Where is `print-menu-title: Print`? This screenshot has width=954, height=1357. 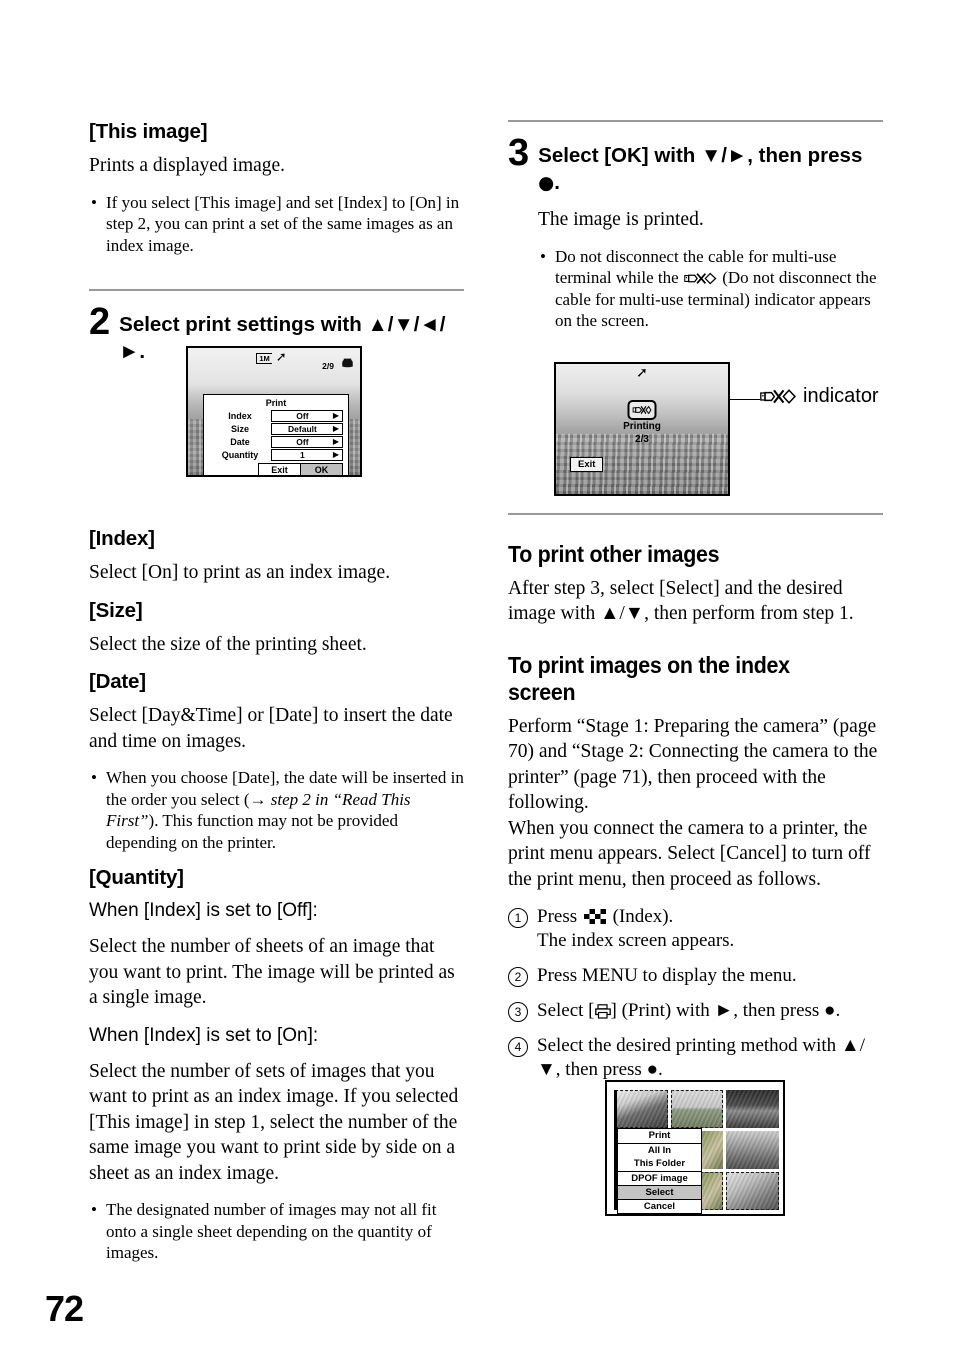
print-menu-title: Print is located at coordinates (659, 1136).